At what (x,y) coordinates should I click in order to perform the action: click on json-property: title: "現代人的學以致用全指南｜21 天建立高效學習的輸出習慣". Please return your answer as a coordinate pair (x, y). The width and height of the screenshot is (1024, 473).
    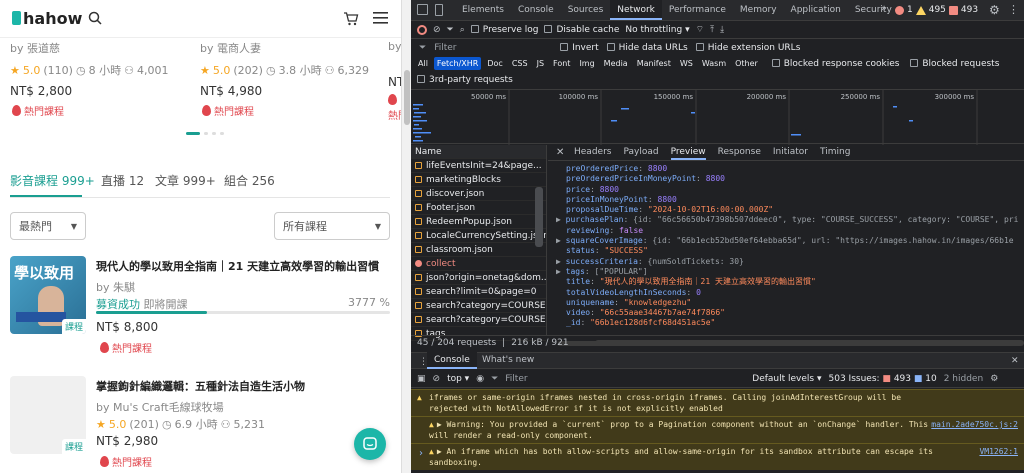
    Looking at the image, I should click on (790, 282).